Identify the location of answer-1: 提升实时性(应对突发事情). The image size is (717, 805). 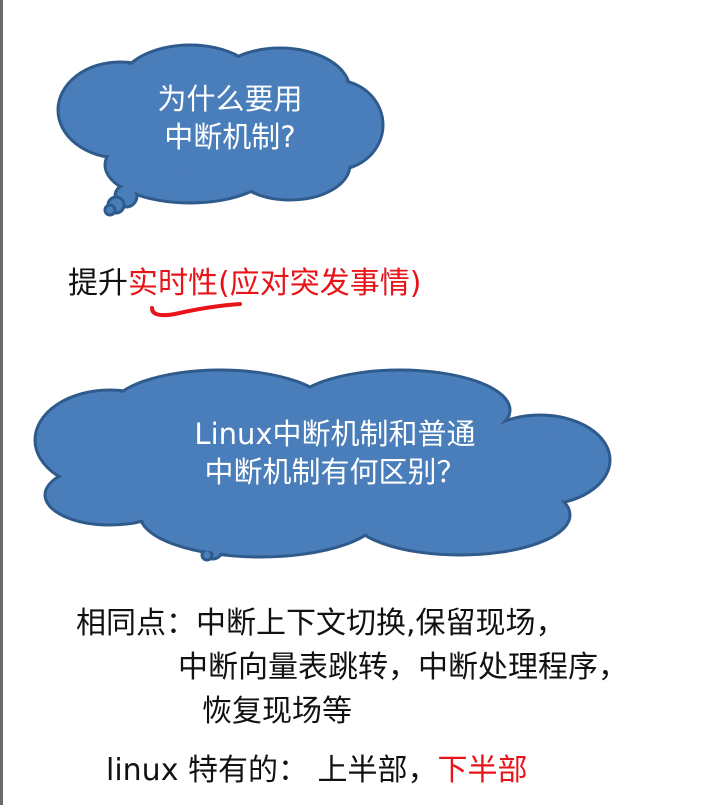
(244, 280).